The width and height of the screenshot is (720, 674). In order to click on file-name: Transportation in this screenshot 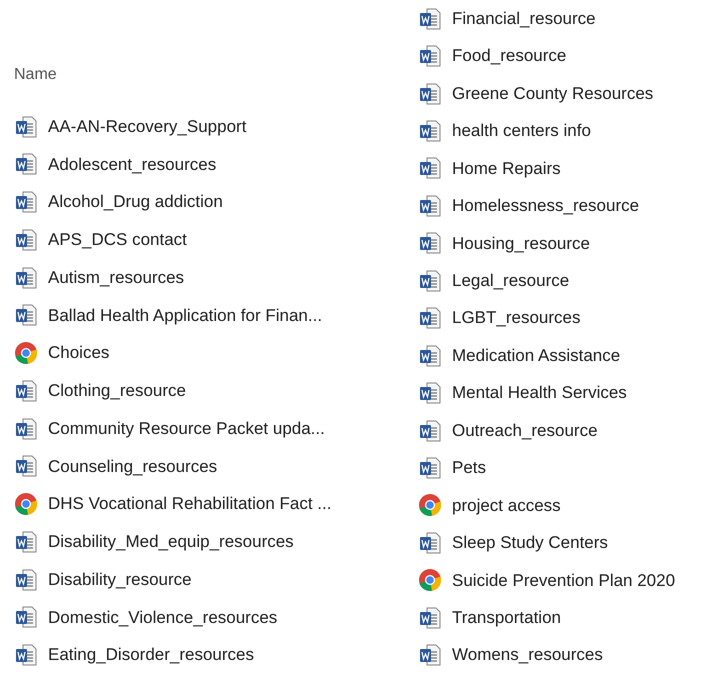, I will do `click(506, 617)`.